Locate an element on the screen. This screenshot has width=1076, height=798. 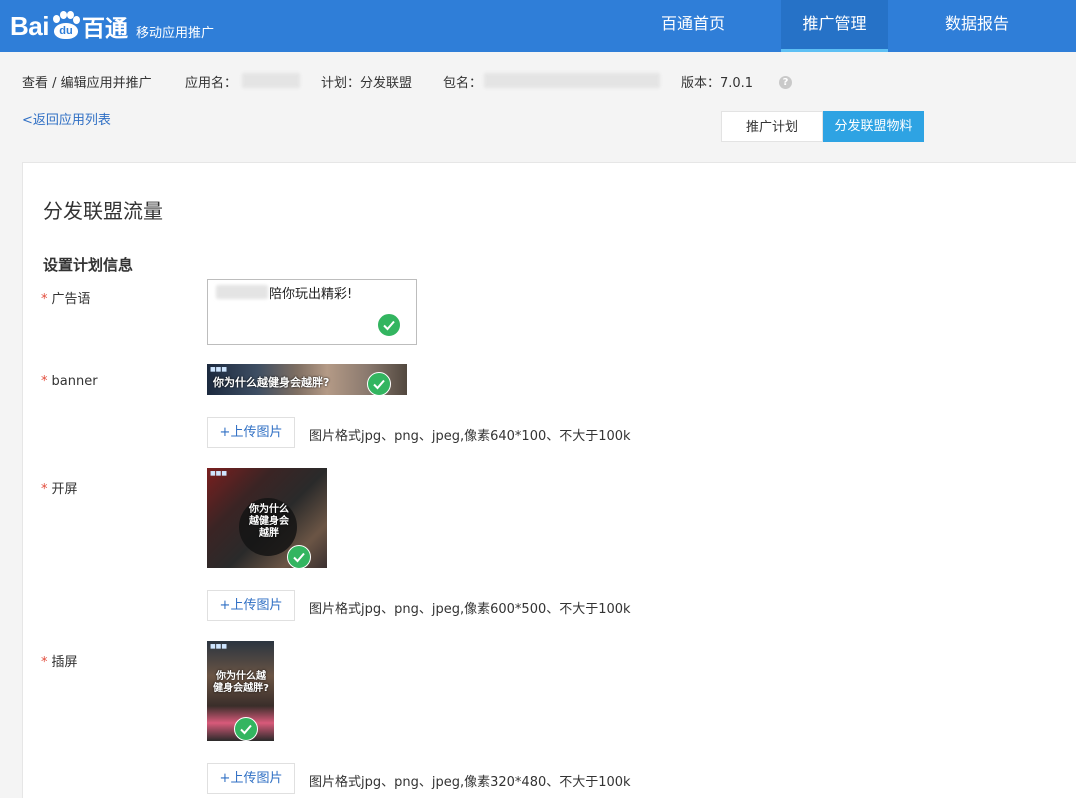
interstitial-image-text: 你为什么越健身会越胖? is located at coordinates (241, 682).